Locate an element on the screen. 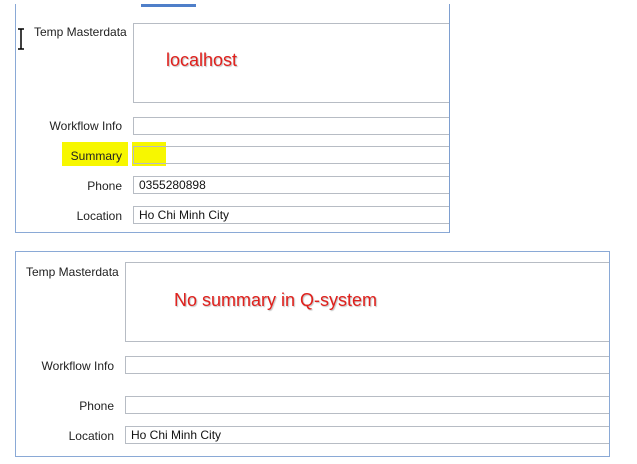  q-system-annotation: No summary in Q-system is located at coordinates (276, 300).